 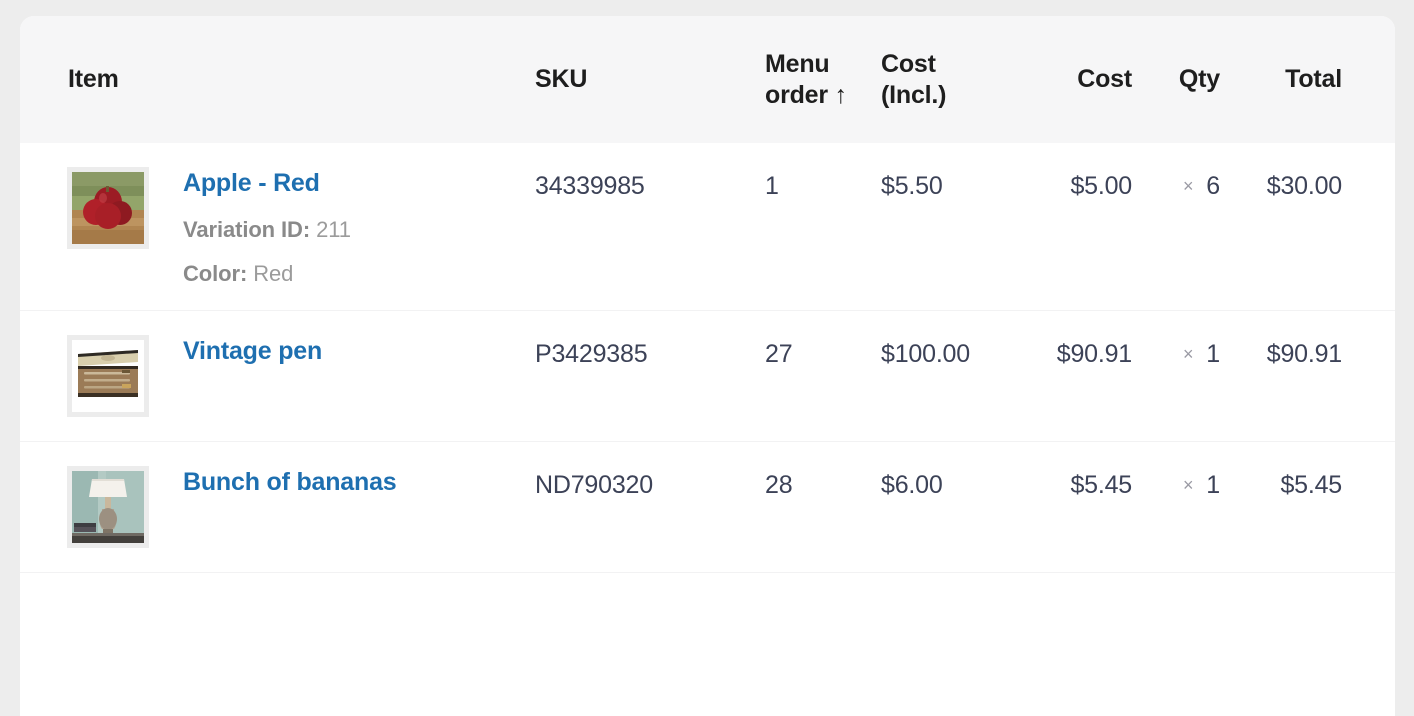 I want to click on cost-value: $90.91, so click(x=1094, y=354).